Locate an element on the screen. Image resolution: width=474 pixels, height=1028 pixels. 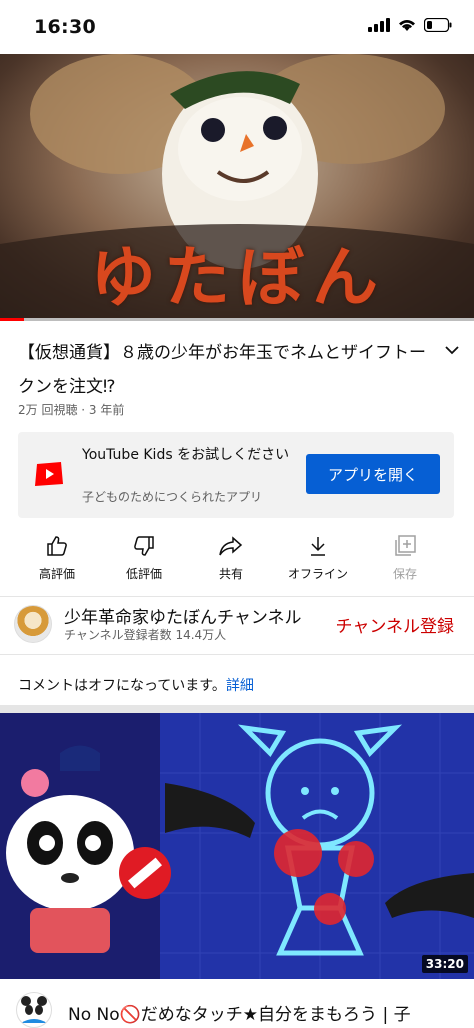
video-duration-badge: 33:20 is located at coordinates (444, 964).